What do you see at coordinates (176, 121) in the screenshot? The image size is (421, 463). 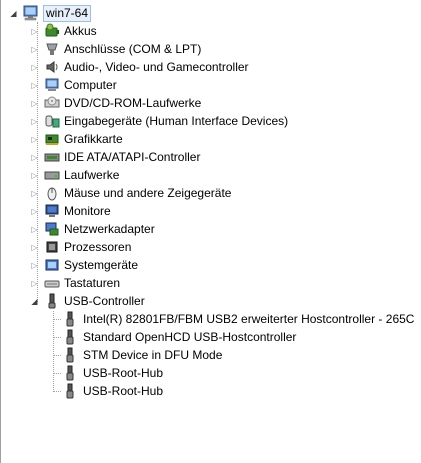 I see `category-label: Eingabegeräte (Human Interface Devices)` at bounding box center [176, 121].